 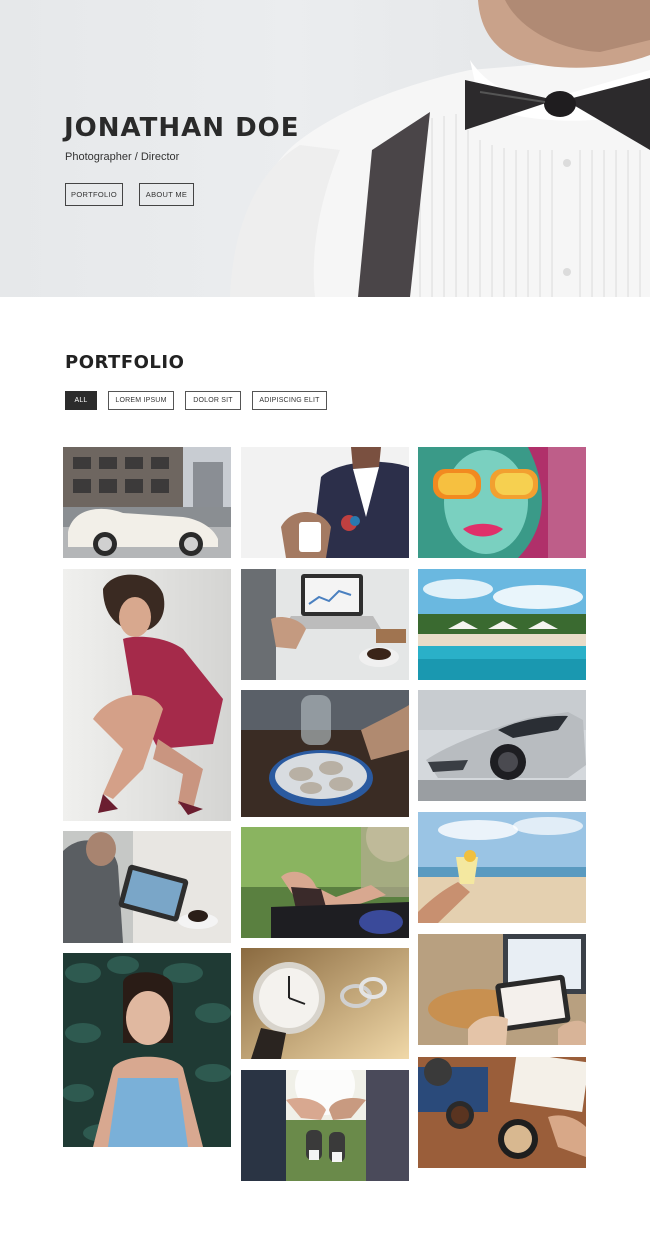 What do you see at coordinates (502, 867) in the screenshot?
I see `portfolio-item-beach-drink` at bounding box center [502, 867].